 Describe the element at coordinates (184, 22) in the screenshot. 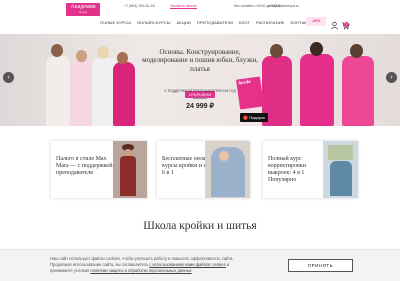

I see `nav-item-promotions: Акции` at that location.